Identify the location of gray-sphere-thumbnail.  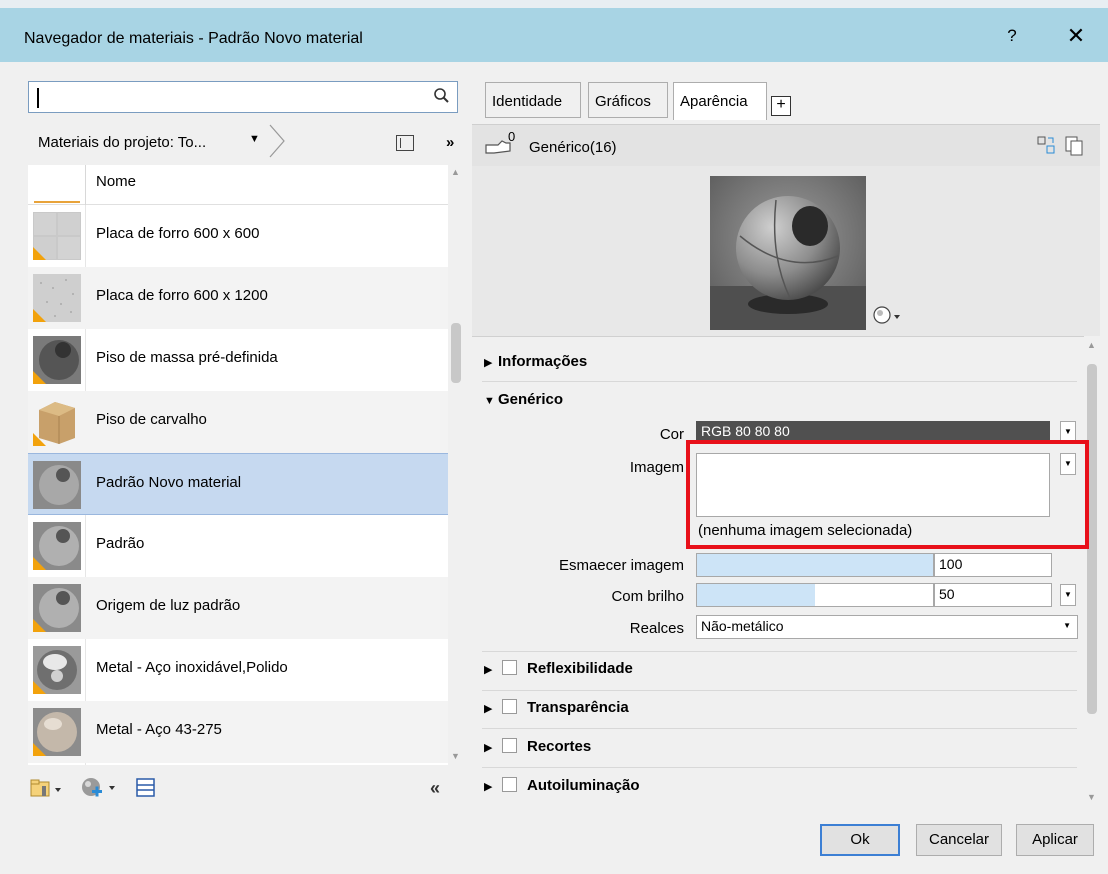
(57, 608).